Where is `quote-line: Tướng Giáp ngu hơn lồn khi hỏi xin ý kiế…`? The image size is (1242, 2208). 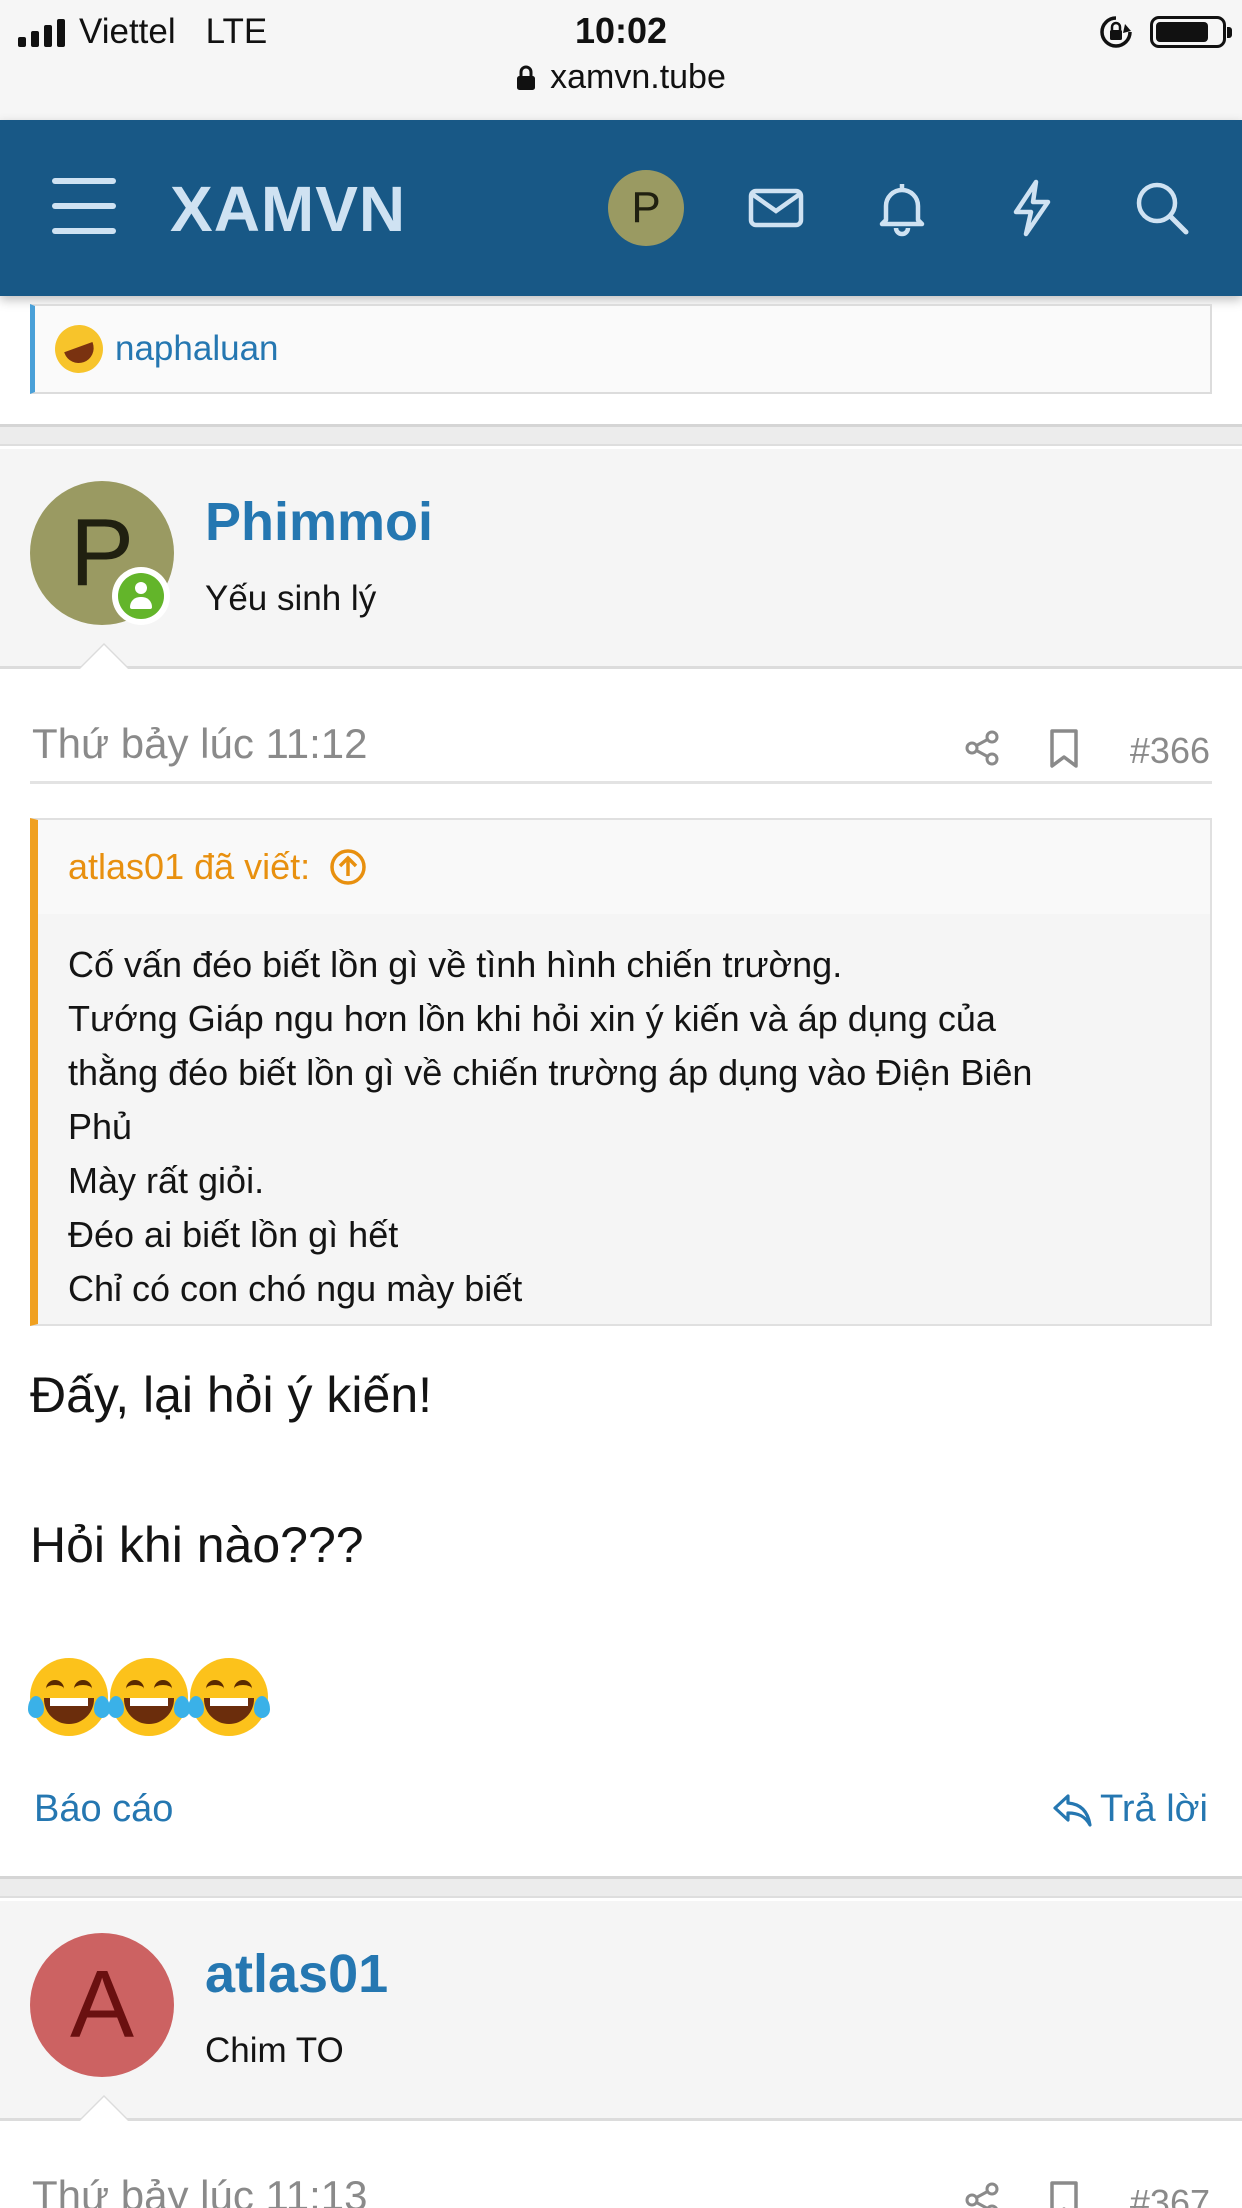 quote-line: Tướng Giáp ngu hơn lồn khi hỏi xin ý kiế… is located at coordinates (532, 1018).